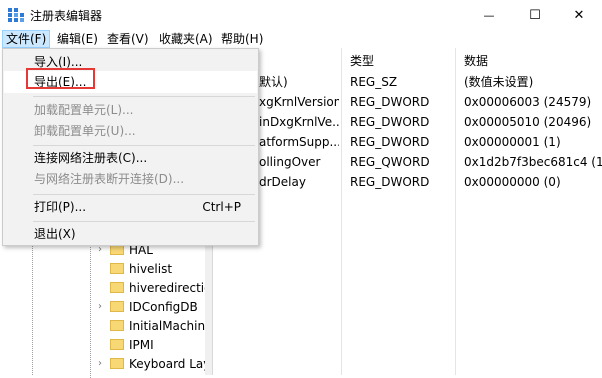 This screenshot has width=602, height=378. What do you see at coordinates (60, 78) in the screenshot?
I see `highlight-box` at bounding box center [60, 78].